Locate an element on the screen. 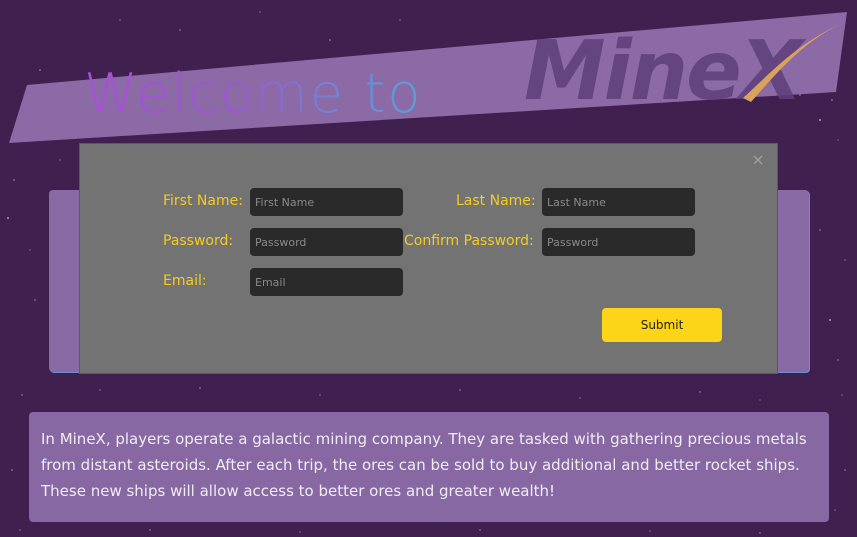 The width and height of the screenshot is (857, 537). first-name-input is located at coordinates (326, 202).